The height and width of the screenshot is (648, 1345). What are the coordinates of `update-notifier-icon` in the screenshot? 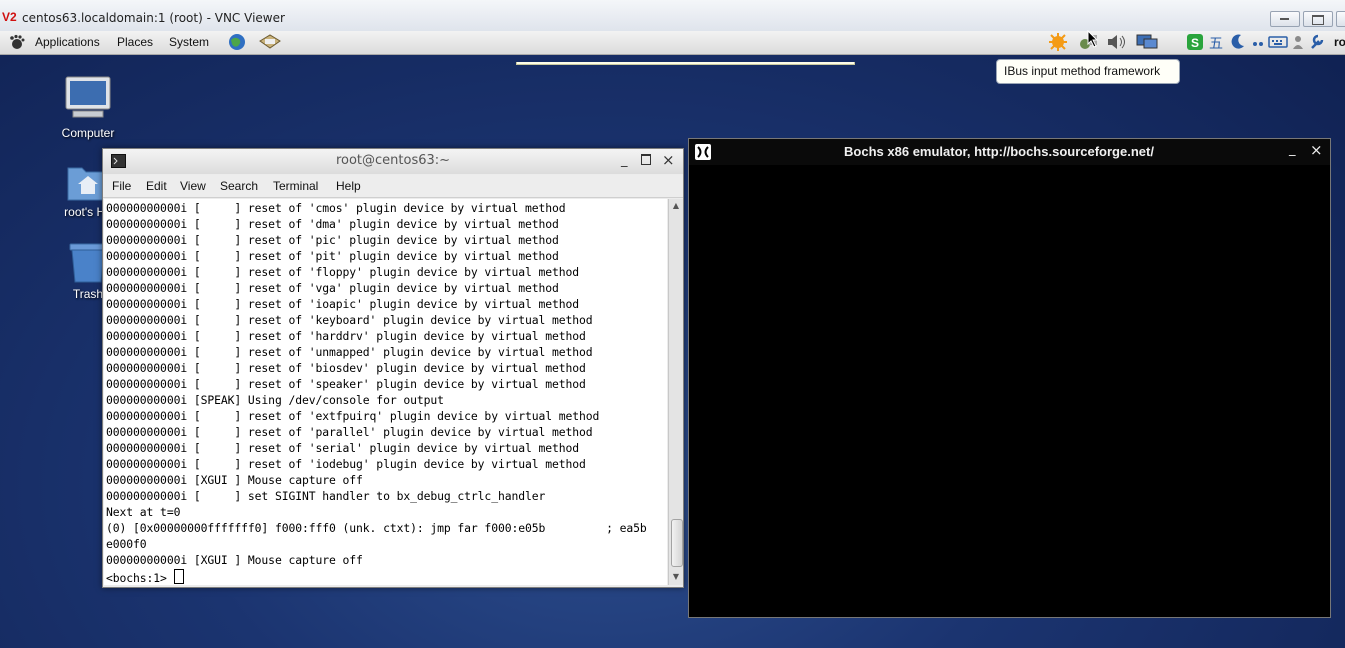 It's located at (1058, 42).